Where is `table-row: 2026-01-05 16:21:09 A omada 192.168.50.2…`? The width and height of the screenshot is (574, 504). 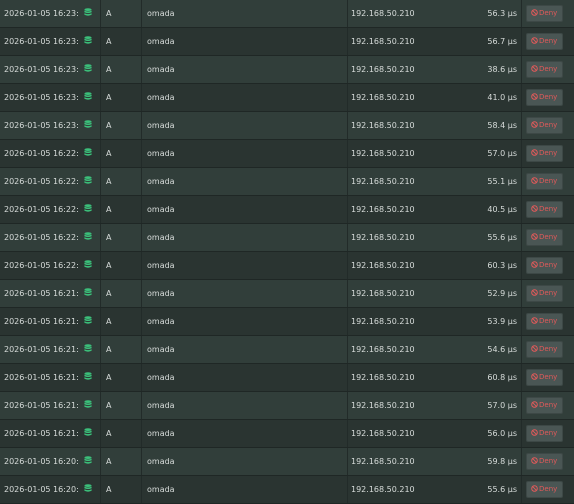
table-row: 2026-01-05 16:21:09 A omada 192.168.50.2… is located at coordinates (287, 434).